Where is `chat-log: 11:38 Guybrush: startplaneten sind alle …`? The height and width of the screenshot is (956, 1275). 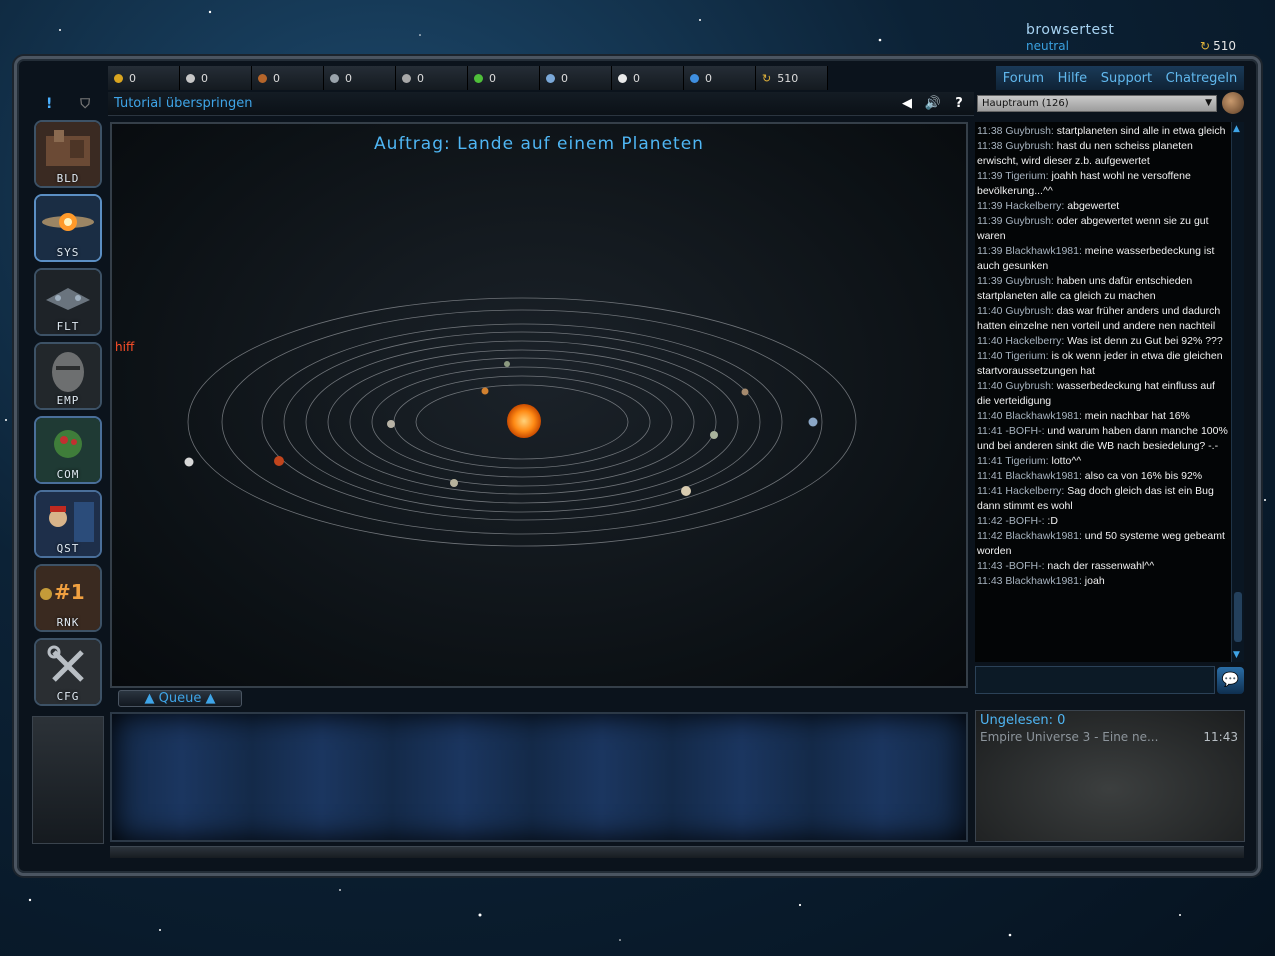 chat-log: 11:38 Guybrush: startplaneten sind alle … is located at coordinates (1103, 392).